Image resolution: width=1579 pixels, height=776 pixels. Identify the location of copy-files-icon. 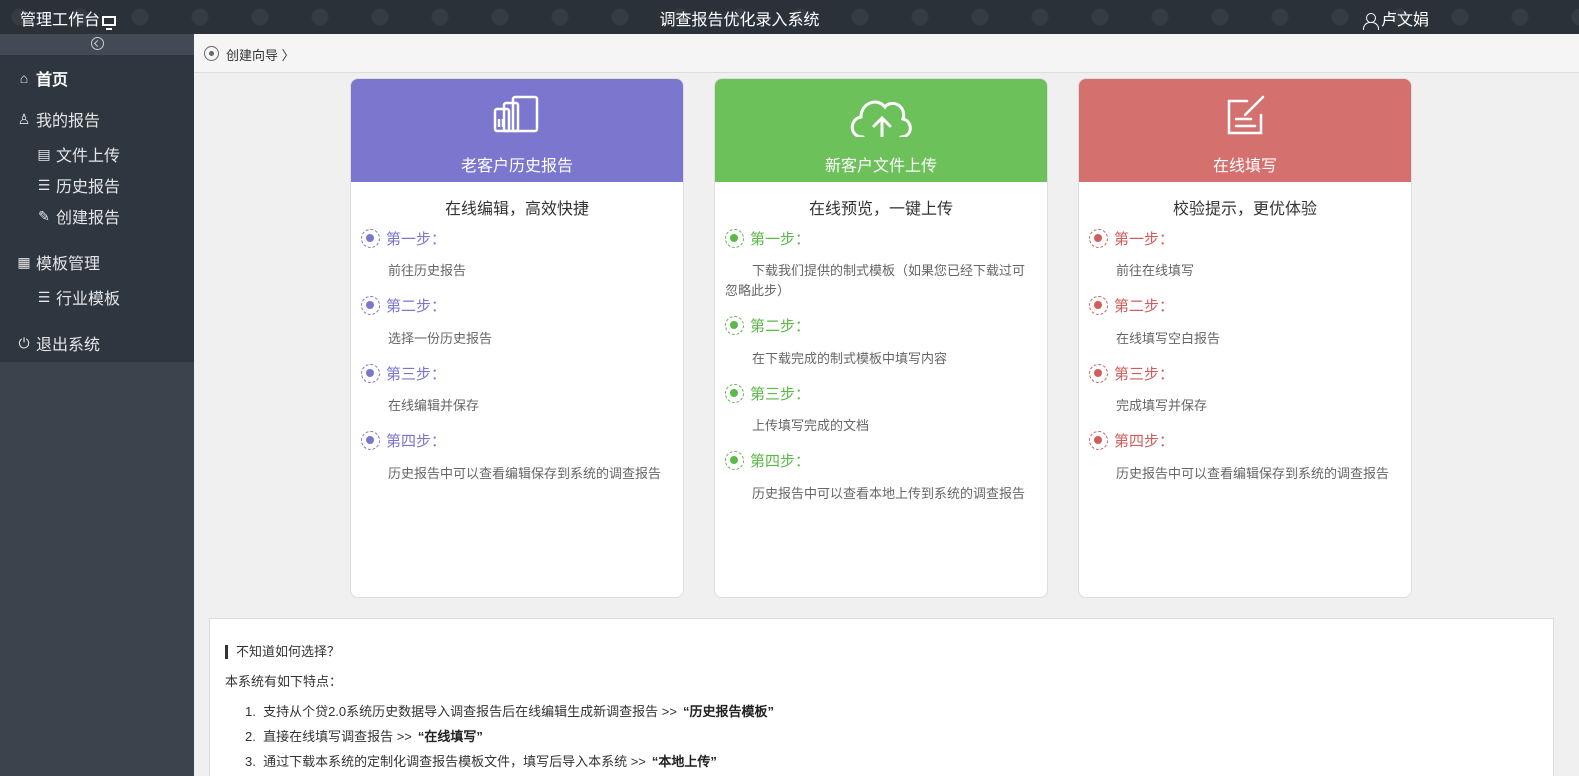
(516, 114).